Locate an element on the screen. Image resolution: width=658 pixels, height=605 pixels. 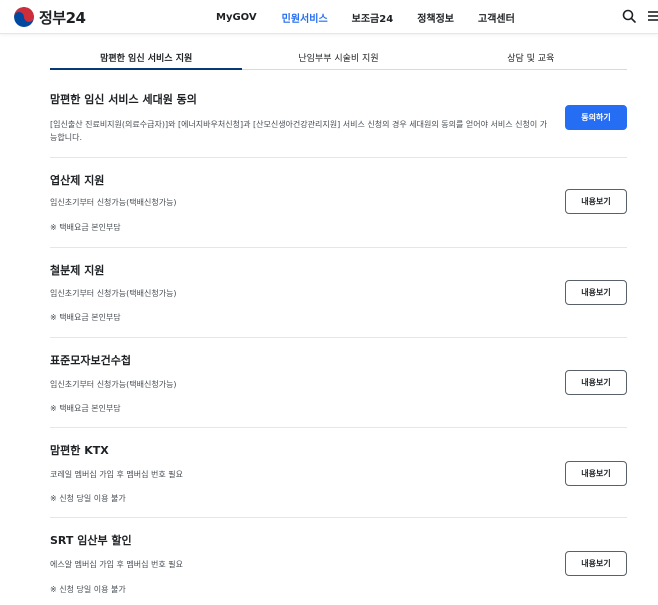
menu-icon is located at coordinates (653, 16).